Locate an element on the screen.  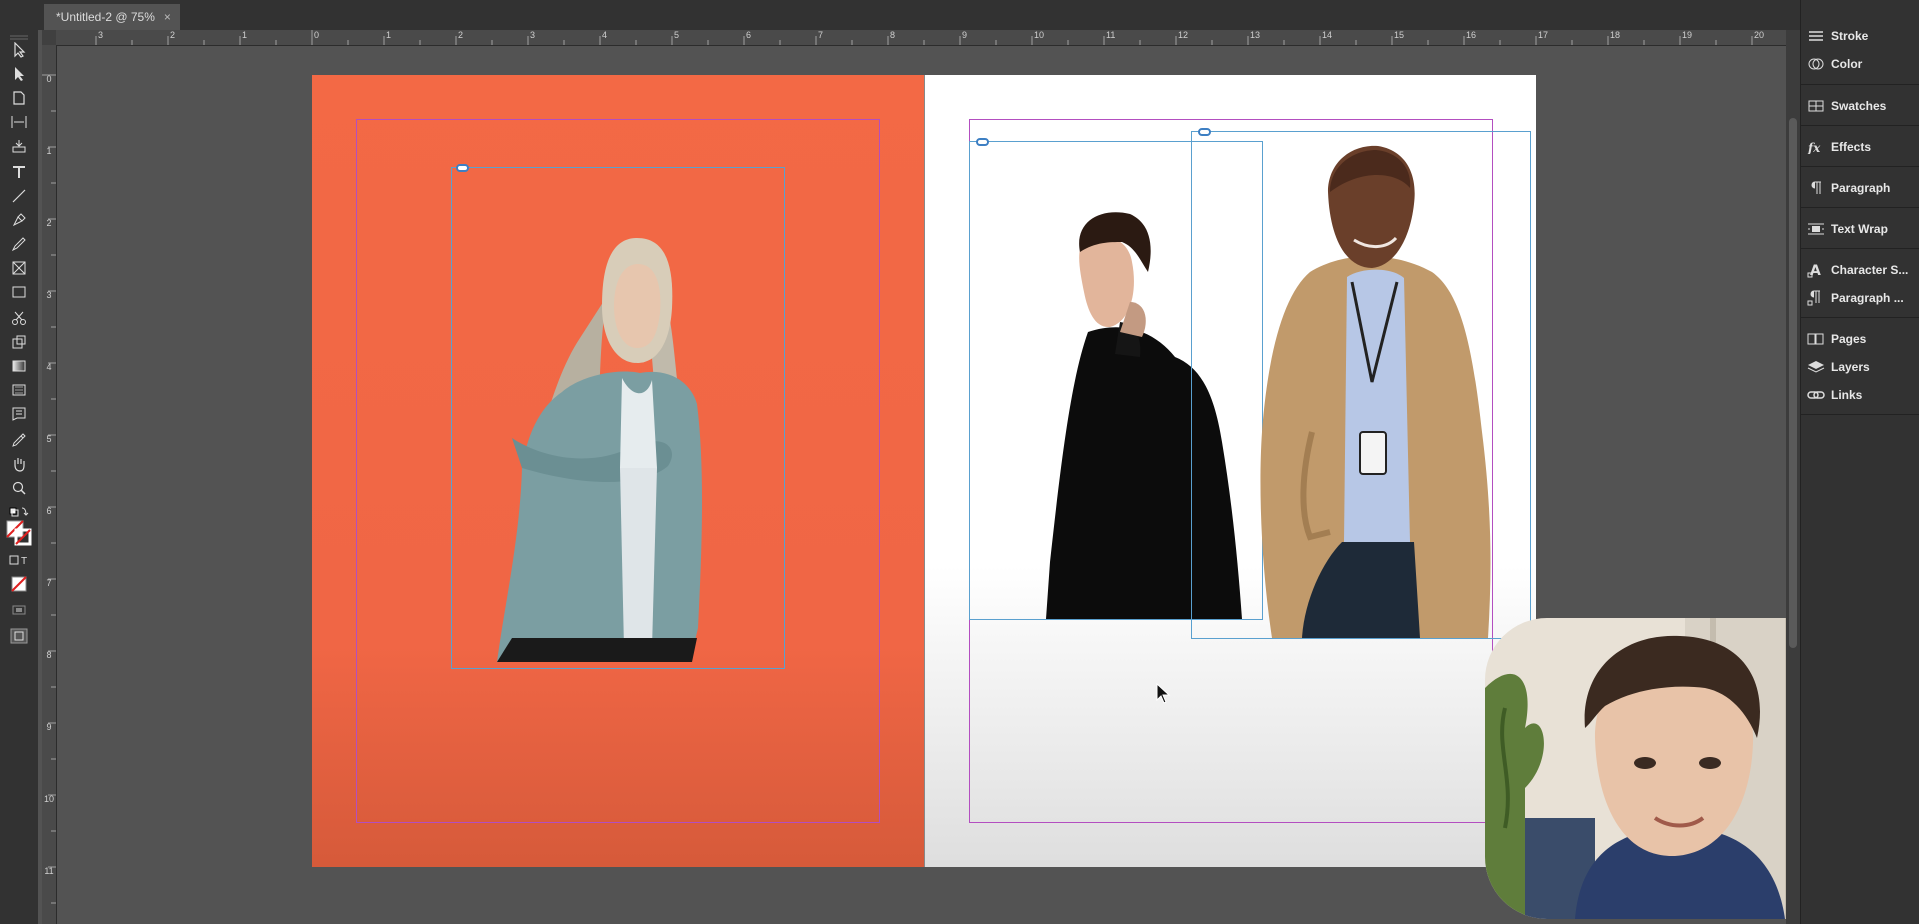
paragraph-styles-icon is located at coordinates (1816, 298).